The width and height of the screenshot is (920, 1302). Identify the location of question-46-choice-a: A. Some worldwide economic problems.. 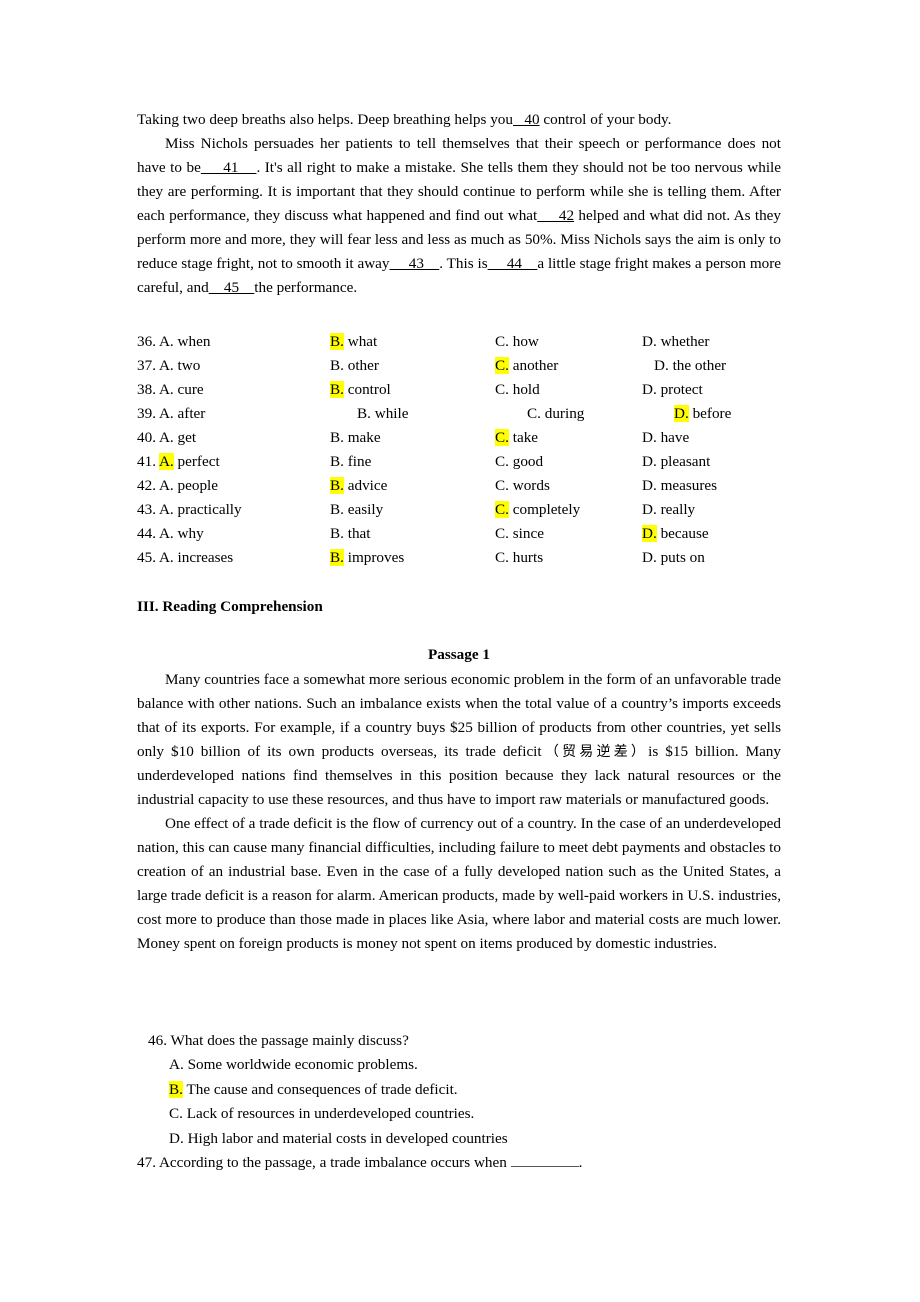
(459, 1065).